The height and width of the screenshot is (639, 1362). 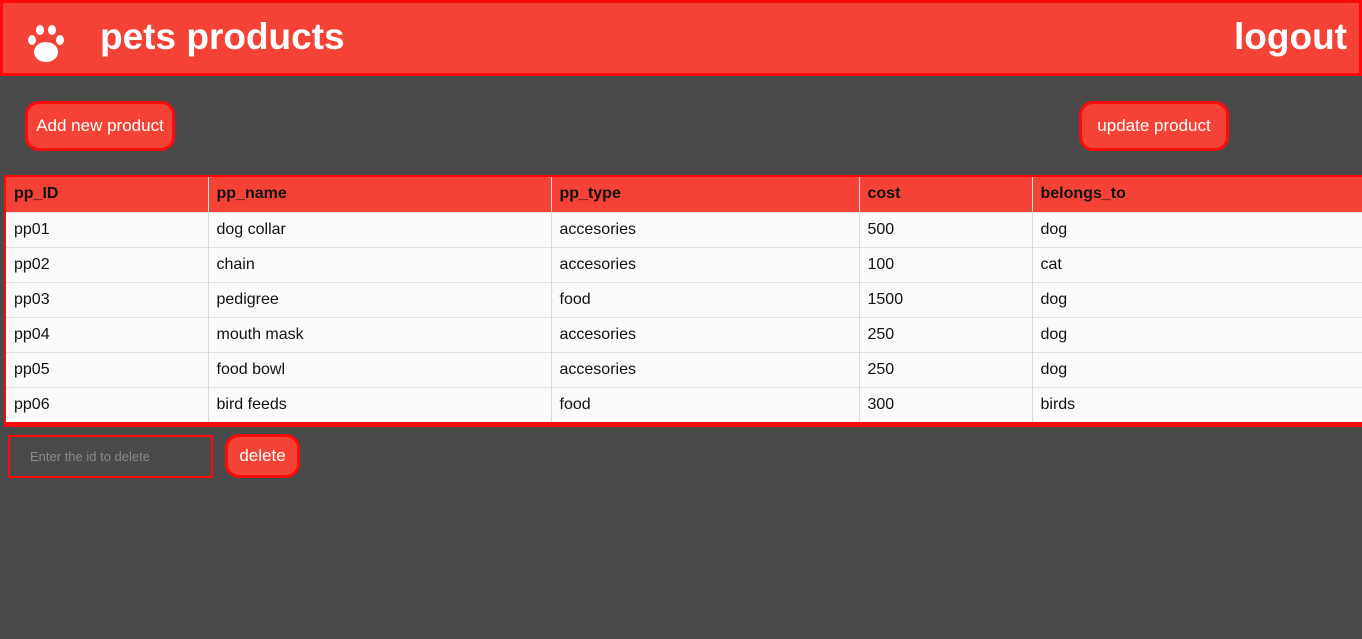 I want to click on cell-id: pp03, so click(x=107, y=299).